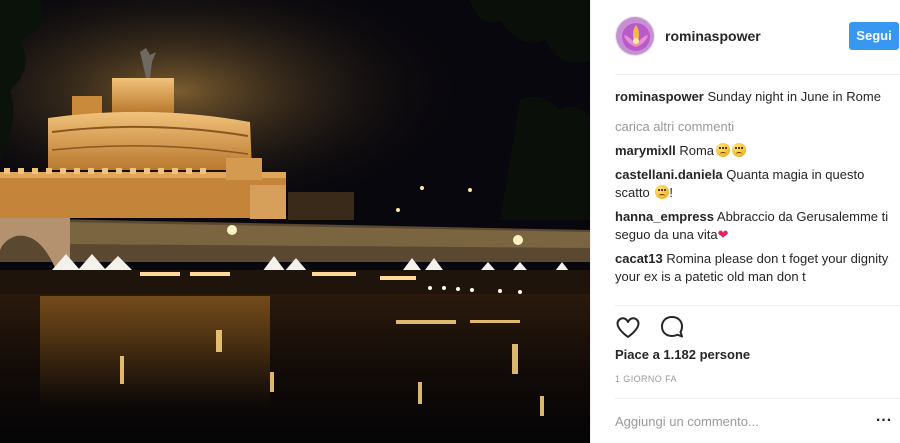  I want to click on post-header: rominaspower Segui, so click(745, 37).